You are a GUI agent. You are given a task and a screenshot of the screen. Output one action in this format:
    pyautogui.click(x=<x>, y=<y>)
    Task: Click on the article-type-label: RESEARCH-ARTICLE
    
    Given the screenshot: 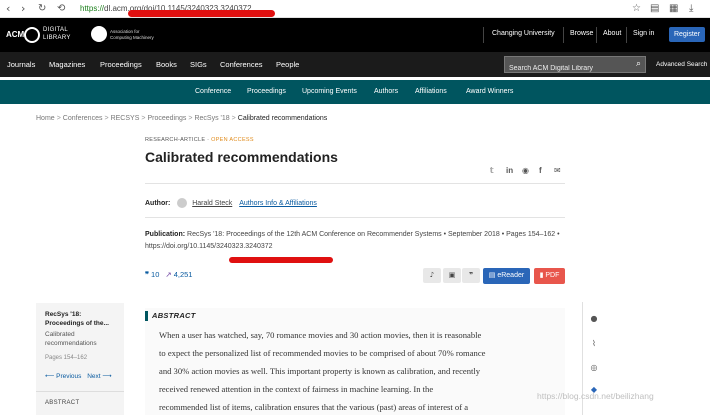 What is the action you would take?
    pyautogui.click(x=175, y=140)
    